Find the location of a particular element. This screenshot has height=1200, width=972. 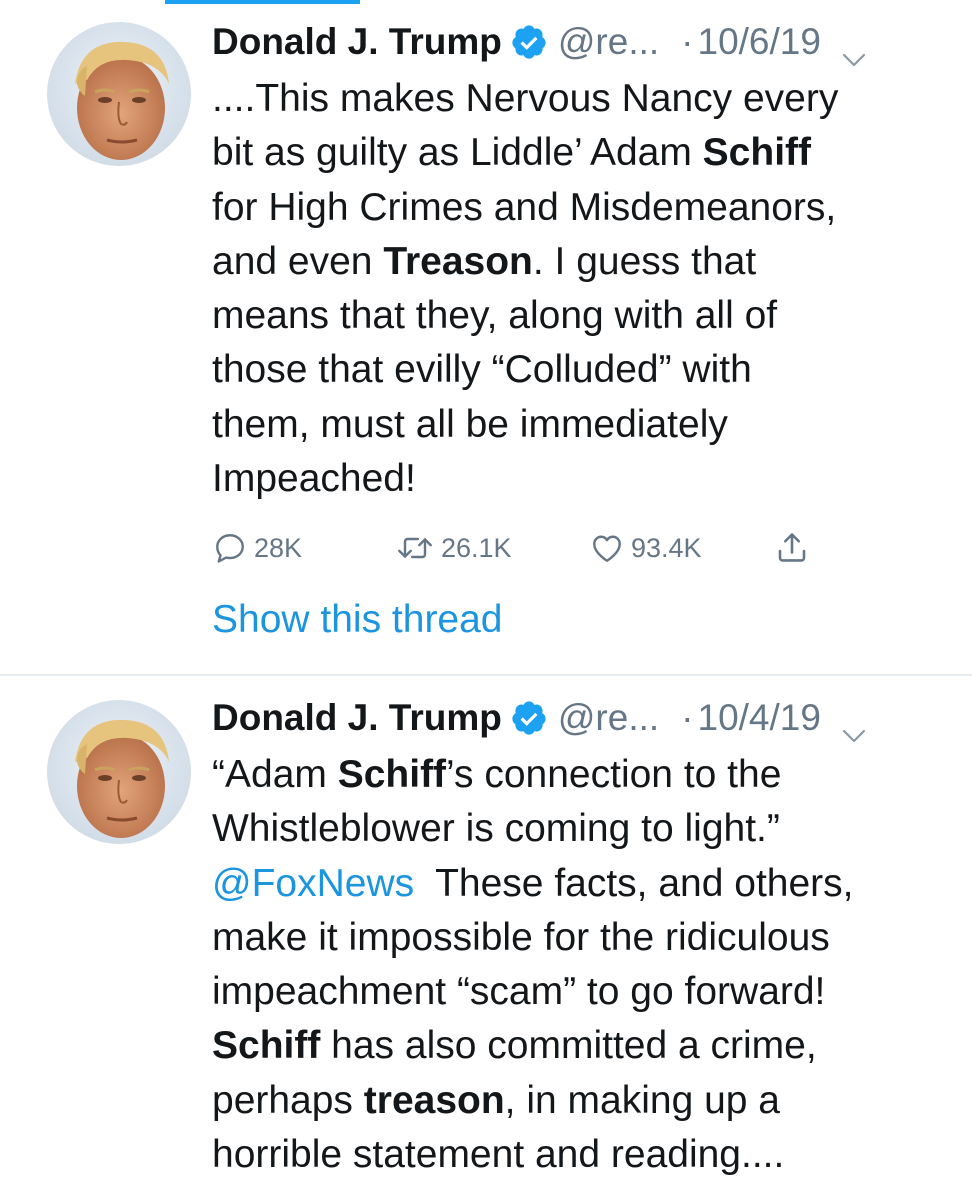

tweet-text-line: them, must all be immediately is located at coordinates (582, 425).